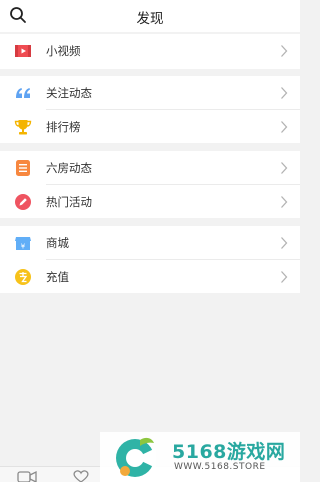  What do you see at coordinates (220, 467) in the screenshot?
I see `watermark-url: WWW.5168.STORE` at bounding box center [220, 467].